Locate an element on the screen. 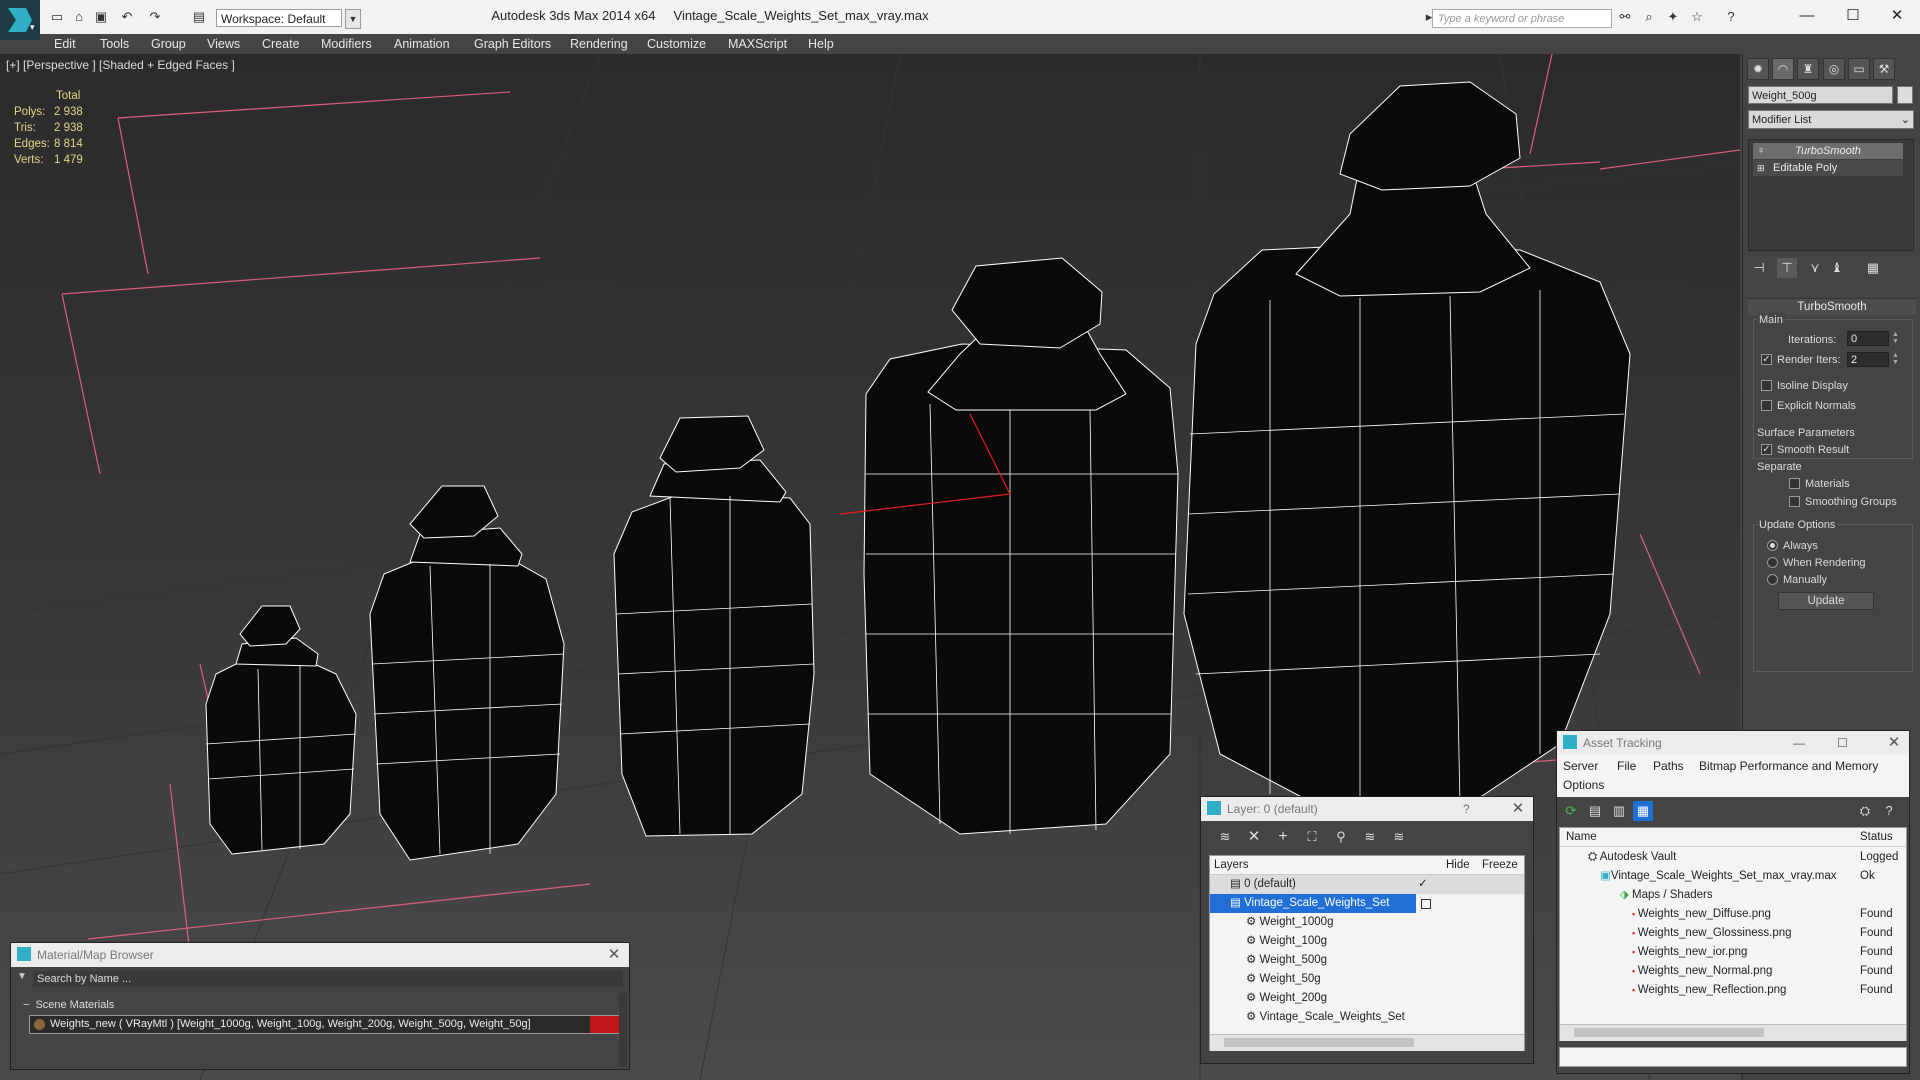  asset-row-maps: ⬗ Maps / Shaders is located at coordinates (1733, 895).